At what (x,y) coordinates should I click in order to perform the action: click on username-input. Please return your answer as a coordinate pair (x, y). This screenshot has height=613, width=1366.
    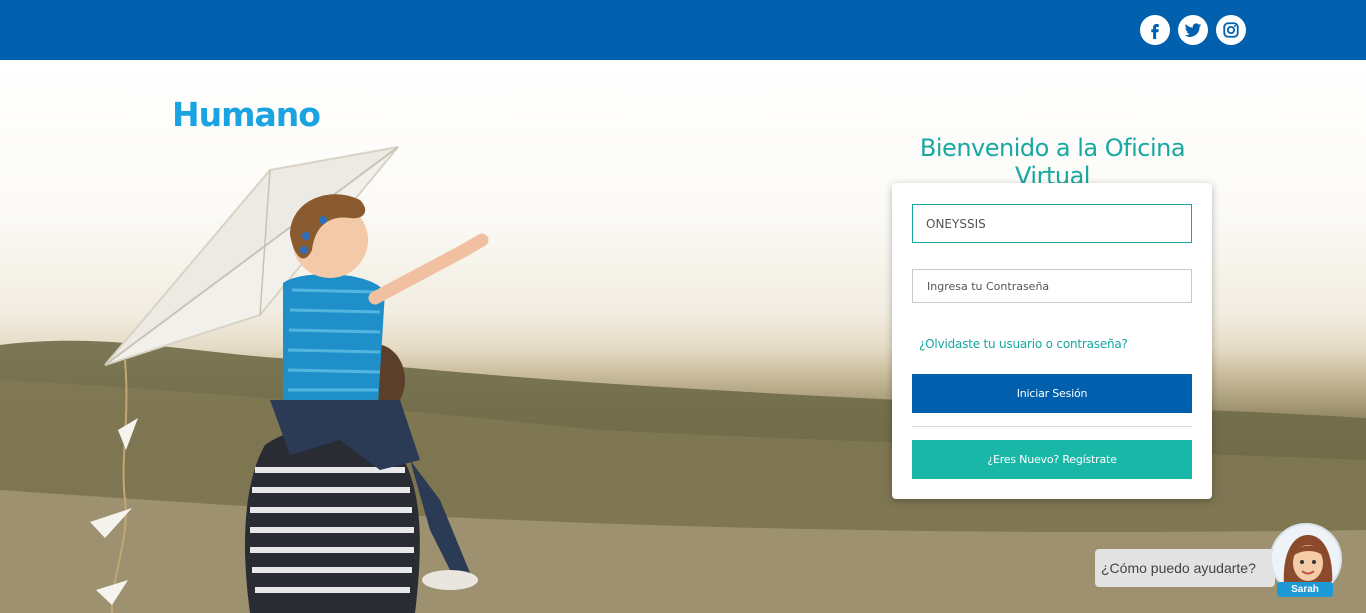
    Looking at the image, I should click on (1052, 223).